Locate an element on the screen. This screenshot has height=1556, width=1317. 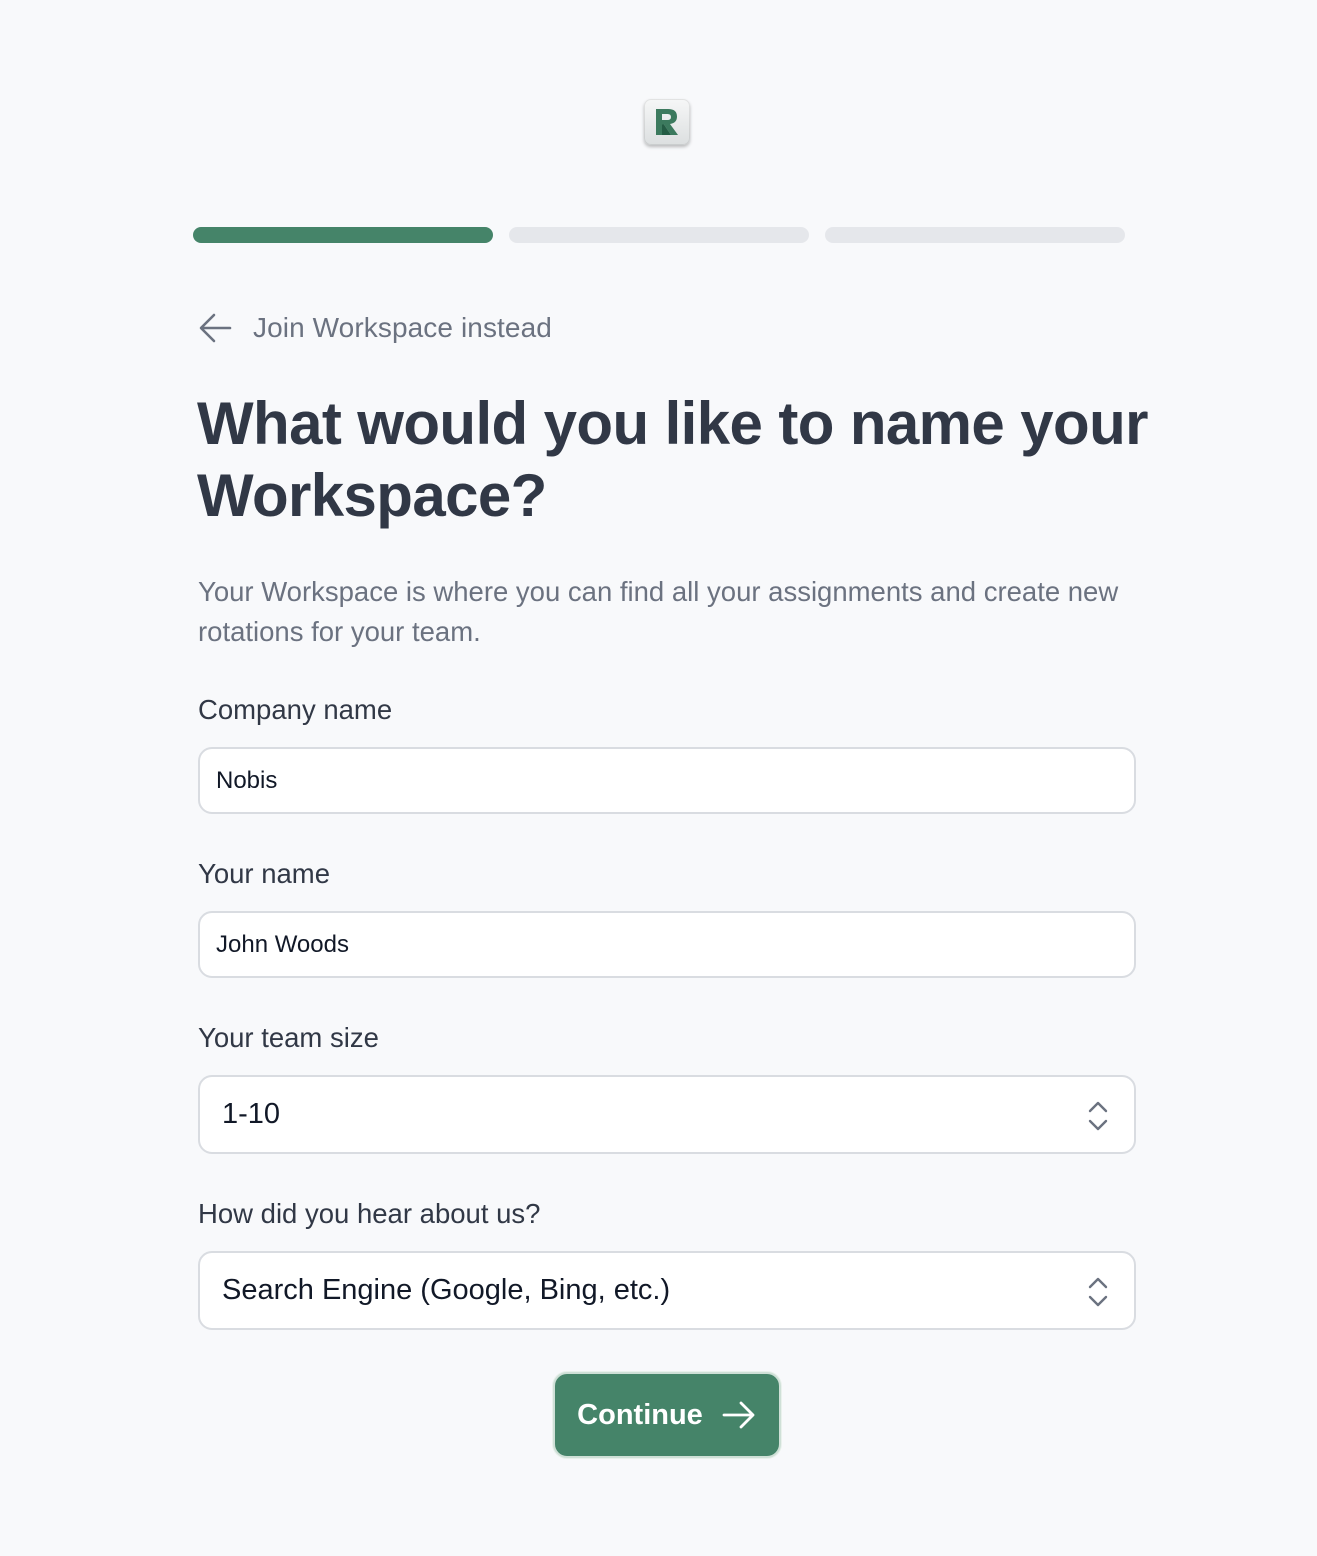
referral-source-label: How did you hear about us? is located at coordinates (369, 1213).